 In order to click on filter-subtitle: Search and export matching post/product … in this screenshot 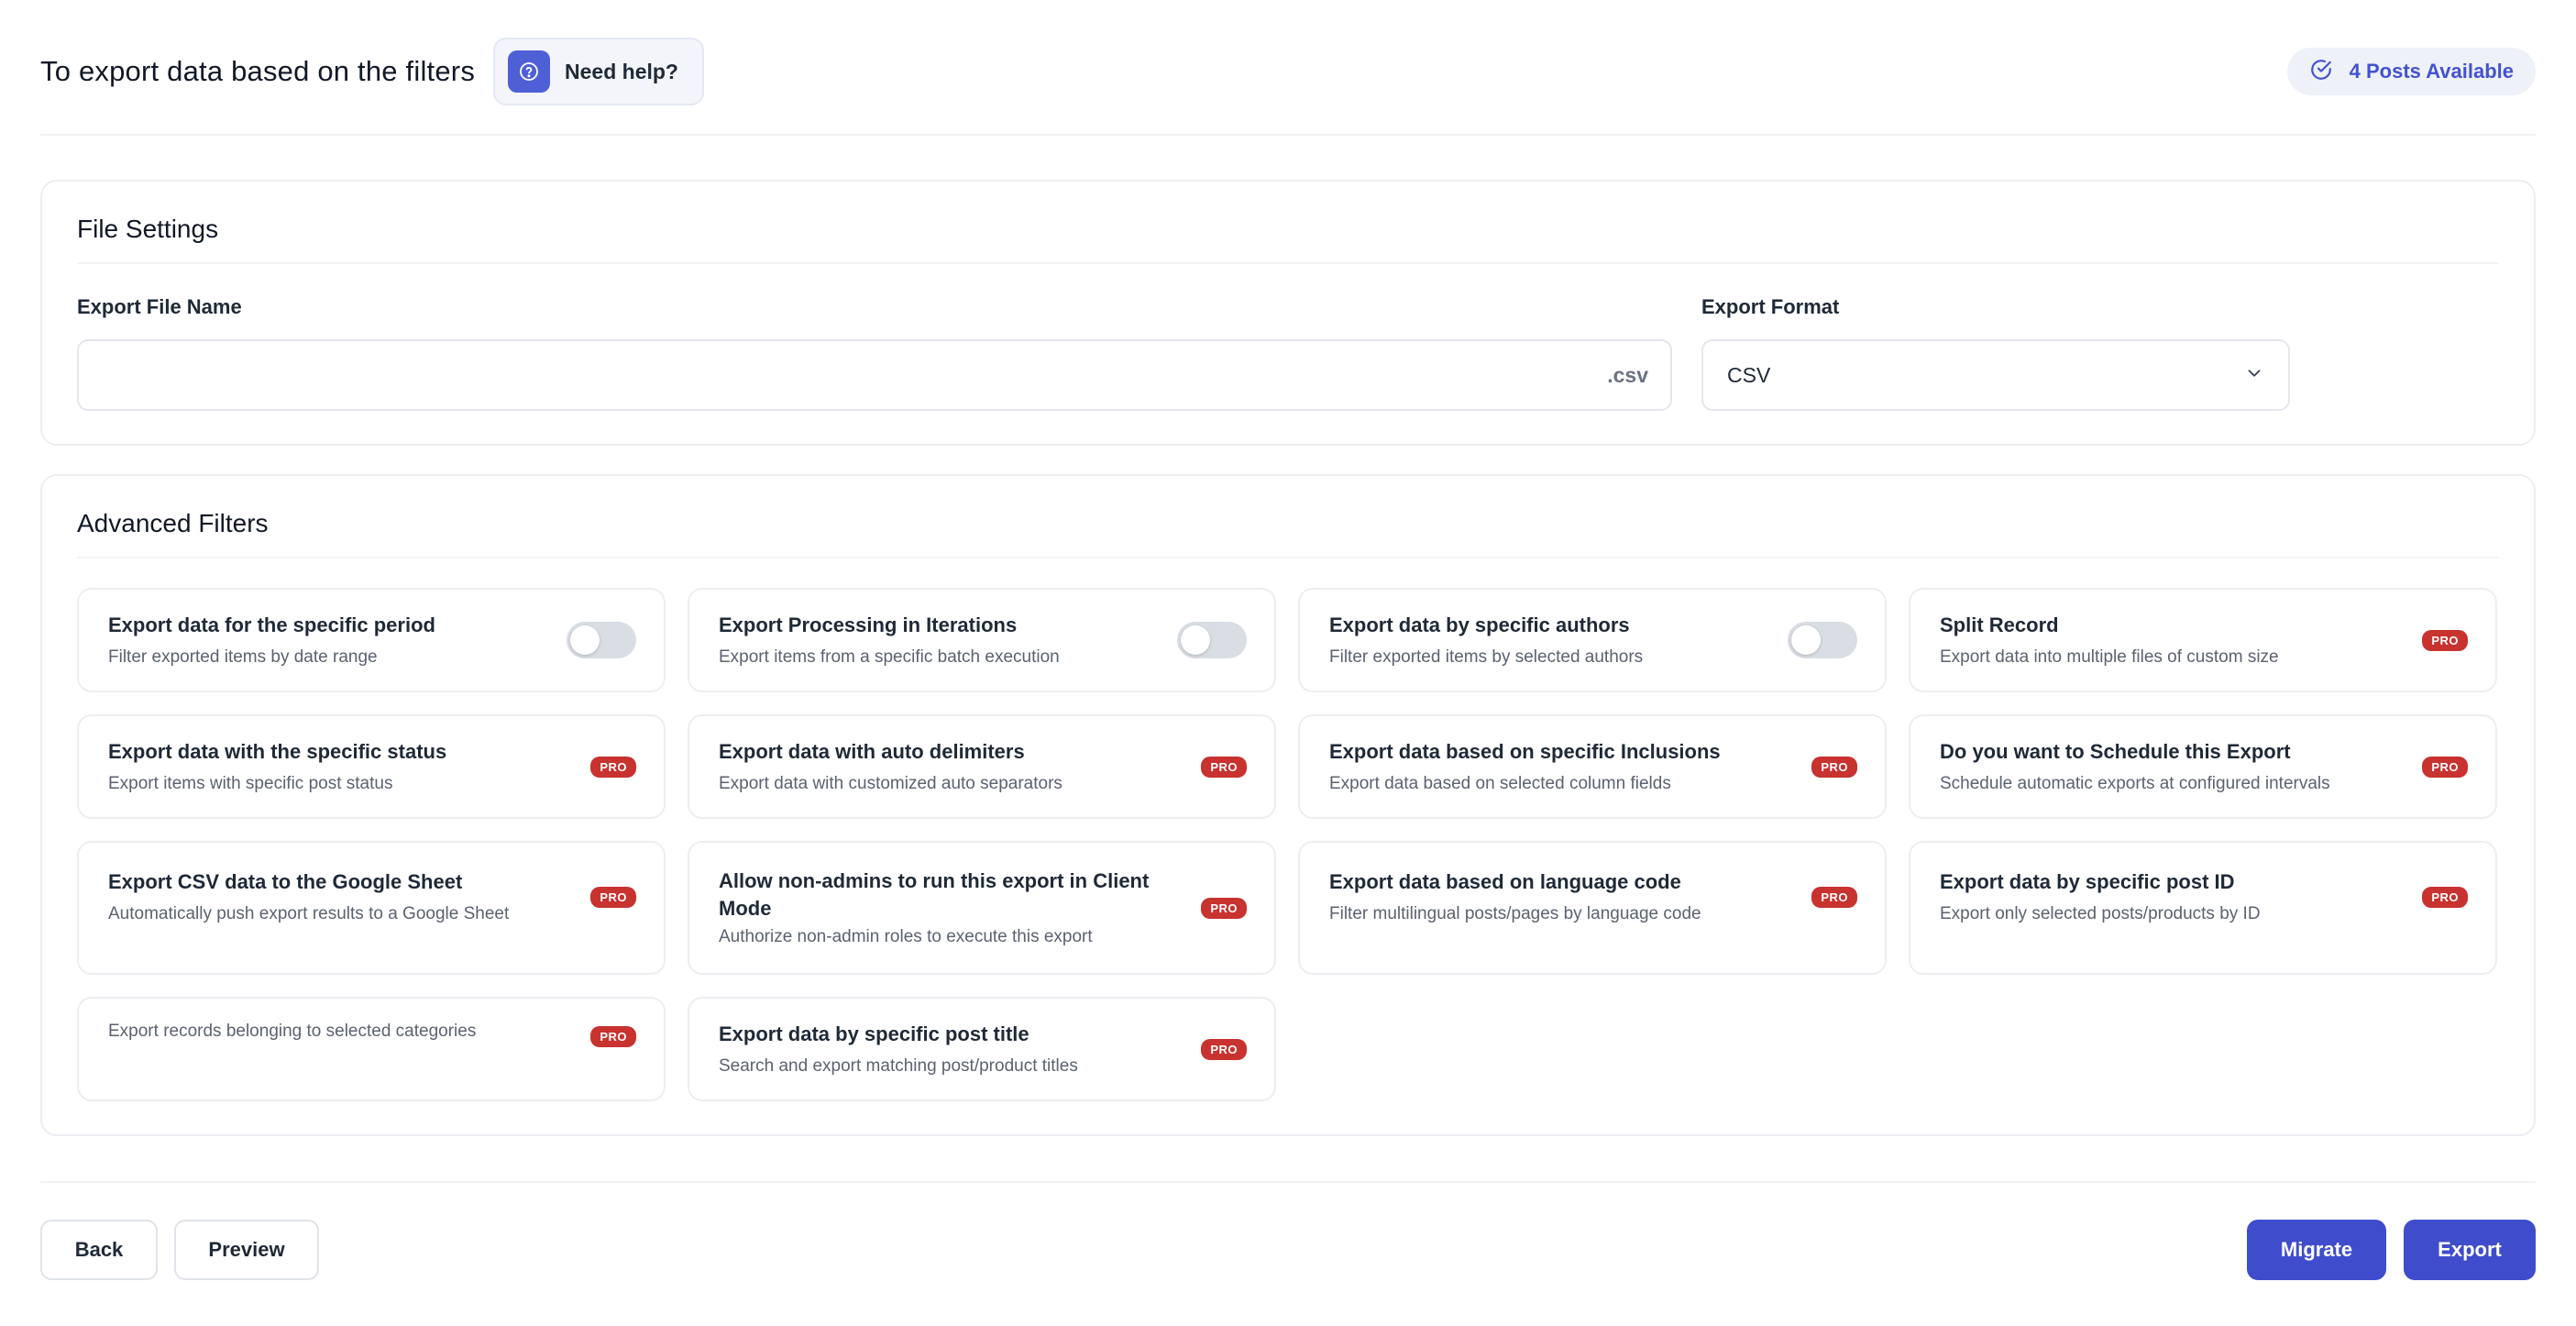, I will do `click(898, 1066)`.